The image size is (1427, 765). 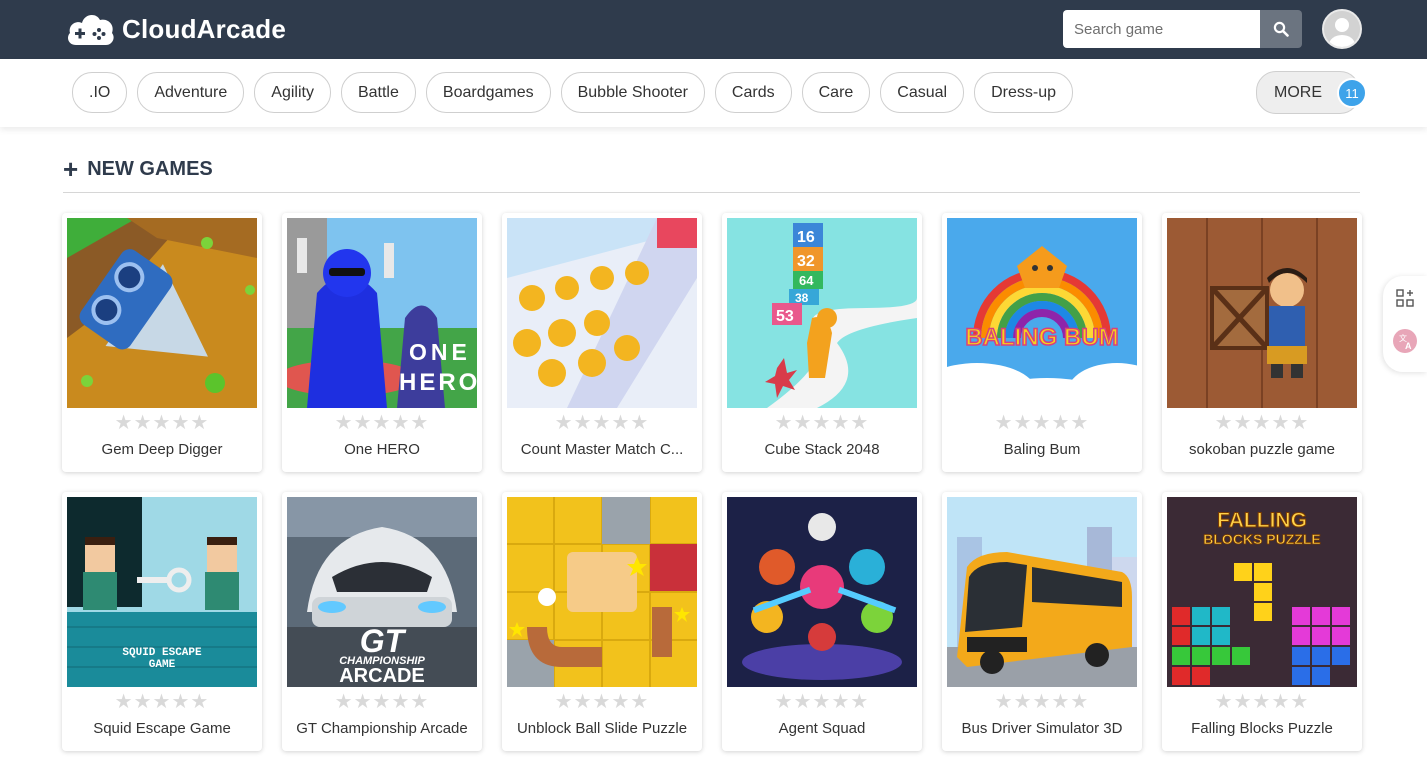 I want to click on game-card: ONE HERO ★★★★★ One HERO, so click(x=382, y=342).